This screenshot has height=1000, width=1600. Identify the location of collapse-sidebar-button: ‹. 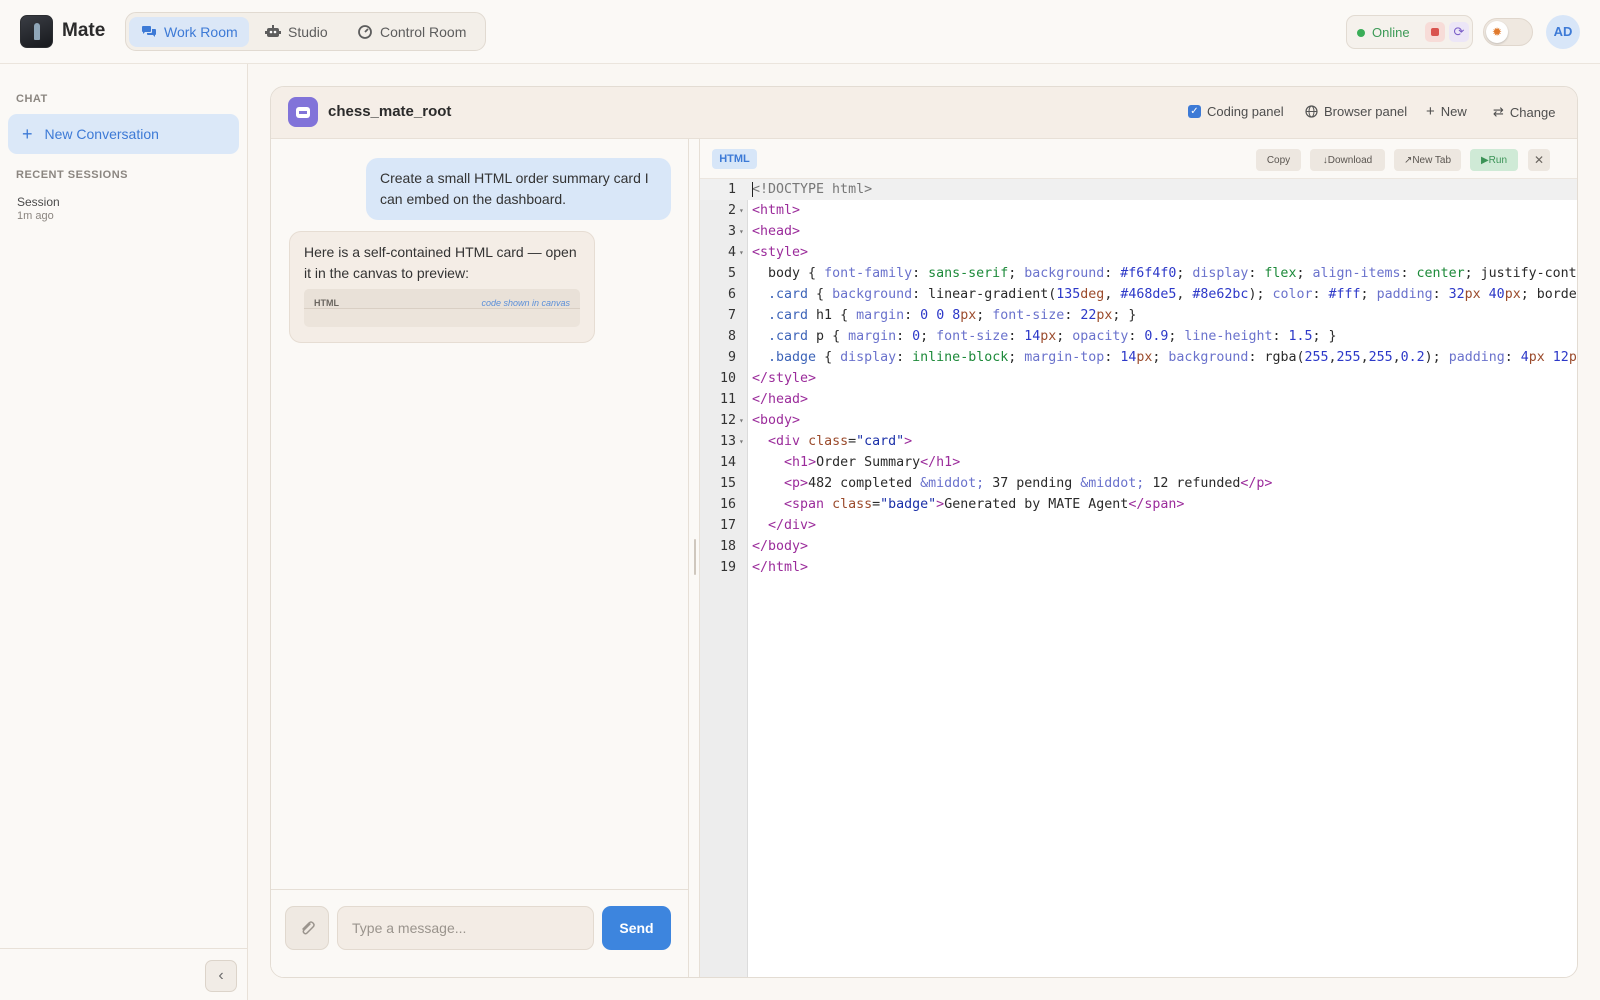
(221, 976).